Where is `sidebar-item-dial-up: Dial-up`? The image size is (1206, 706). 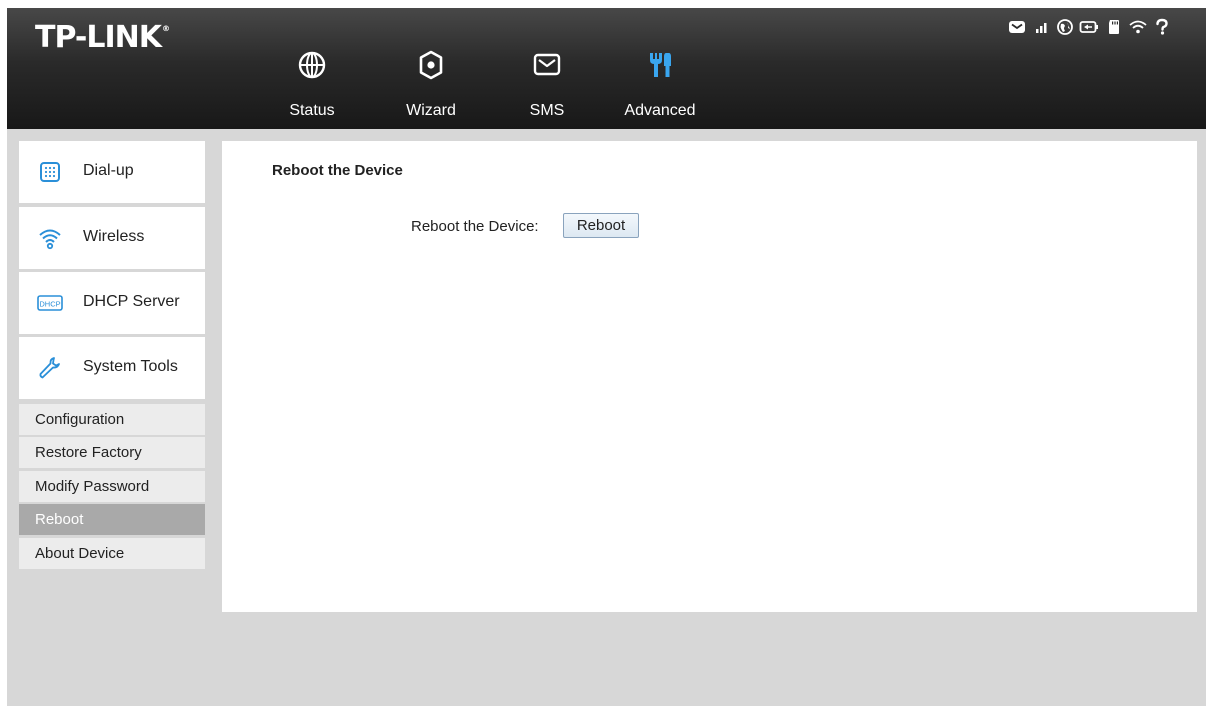
sidebar-item-dial-up: Dial-up is located at coordinates (112, 172).